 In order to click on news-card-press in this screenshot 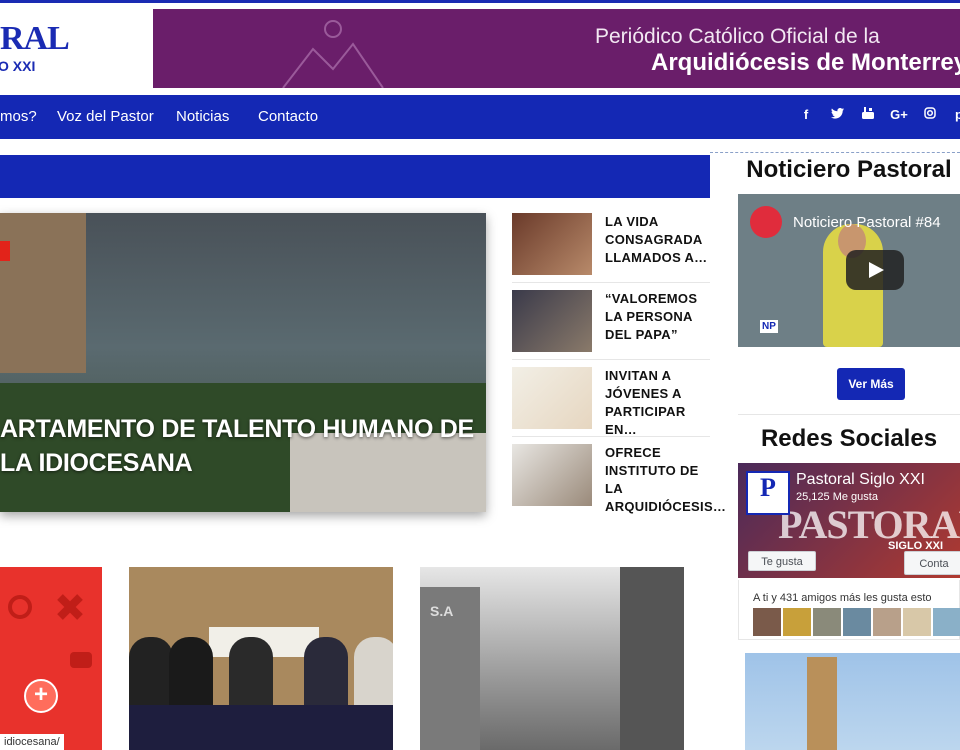, I will do `click(261, 658)`.